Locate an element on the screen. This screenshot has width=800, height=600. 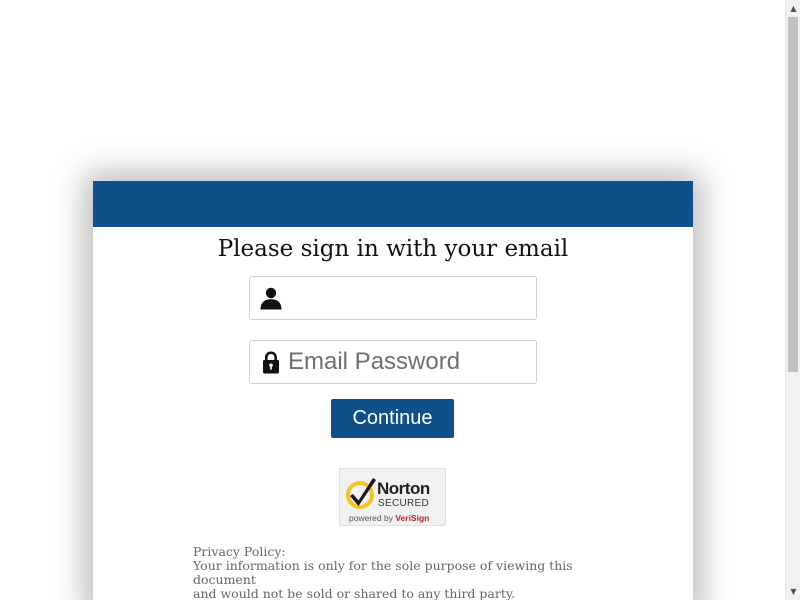
card-header-bar is located at coordinates (393, 204).